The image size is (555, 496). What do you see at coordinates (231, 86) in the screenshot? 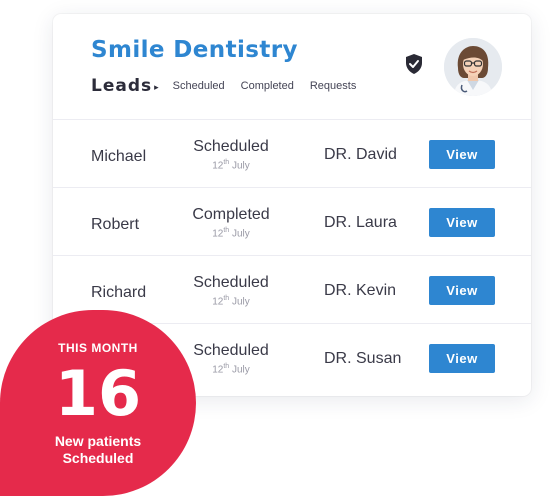
I see `leads-nav: Leads ▸ Scheduled Completed Requests` at bounding box center [231, 86].